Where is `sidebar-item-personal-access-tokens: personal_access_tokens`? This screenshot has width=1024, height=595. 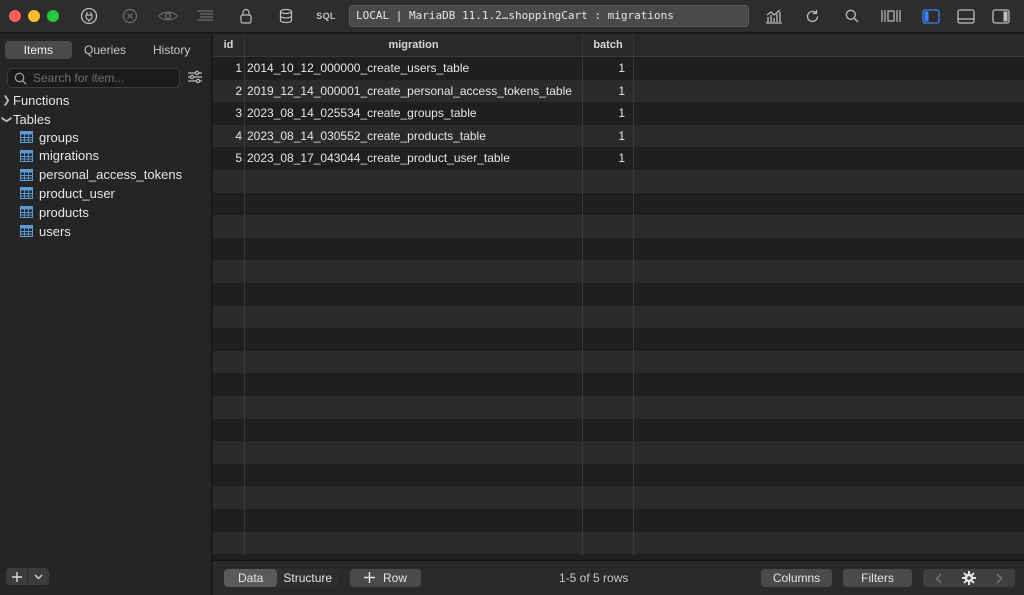 sidebar-item-personal-access-tokens: personal_access_tokens is located at coordinates (101, 175).